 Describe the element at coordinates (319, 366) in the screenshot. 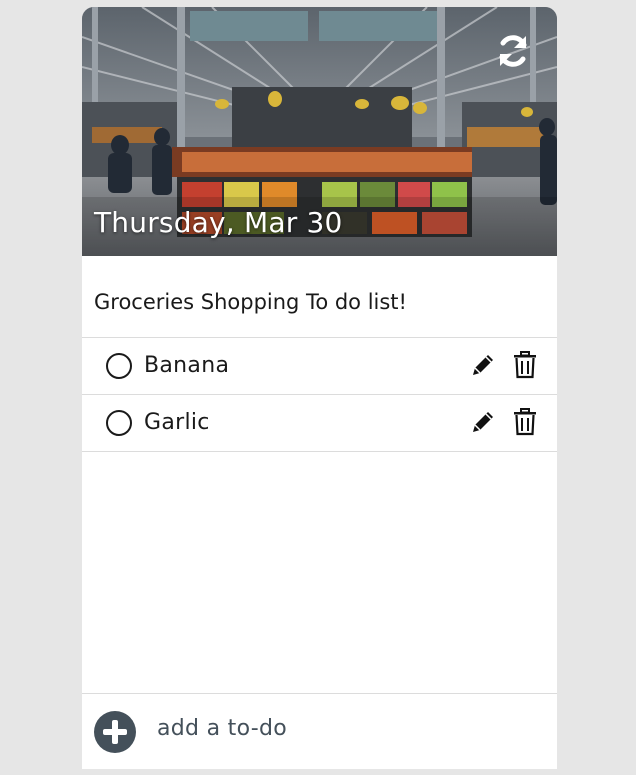

I see `todo-item: Banana` at that location.